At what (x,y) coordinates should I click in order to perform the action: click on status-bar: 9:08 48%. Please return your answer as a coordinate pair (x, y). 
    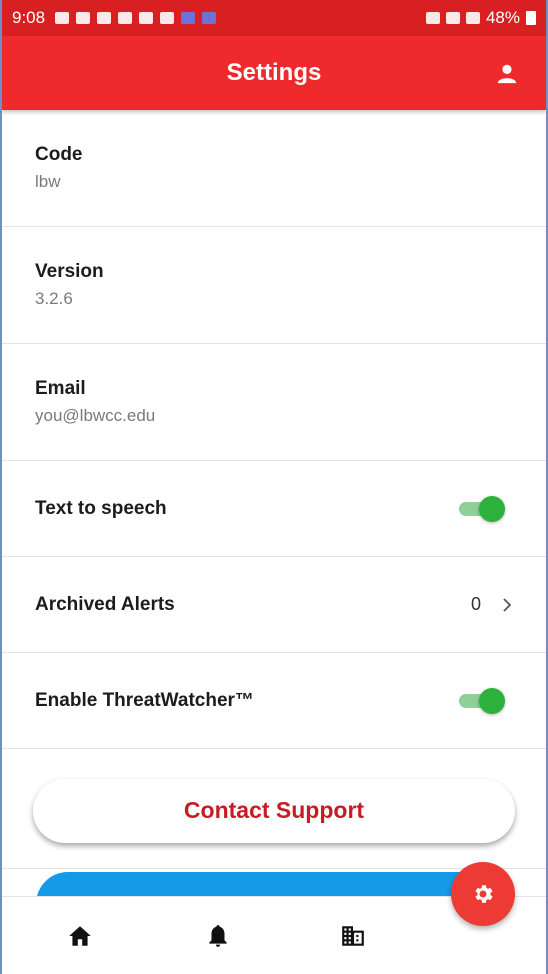
    Looking at the image, I should click on (274, 18).